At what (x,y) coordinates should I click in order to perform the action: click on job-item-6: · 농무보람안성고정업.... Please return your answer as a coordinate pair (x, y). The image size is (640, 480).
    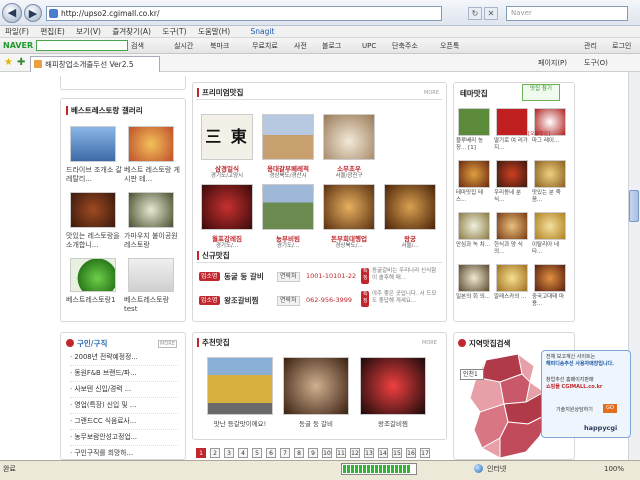
    Looking at the image, I should click on (124, 438).